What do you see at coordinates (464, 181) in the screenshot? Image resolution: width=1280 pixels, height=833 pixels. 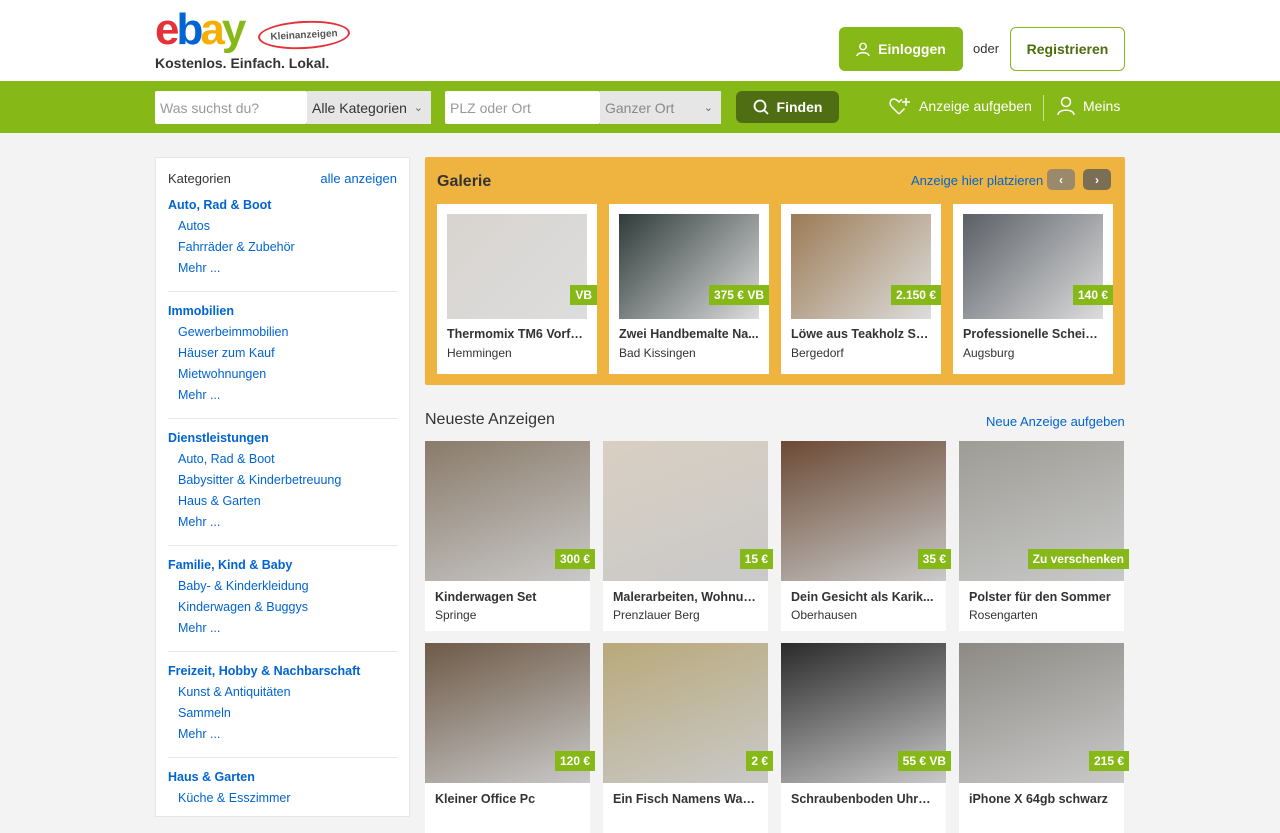 I see `gallery-title: Galerie` at bounding box center [464, 181].